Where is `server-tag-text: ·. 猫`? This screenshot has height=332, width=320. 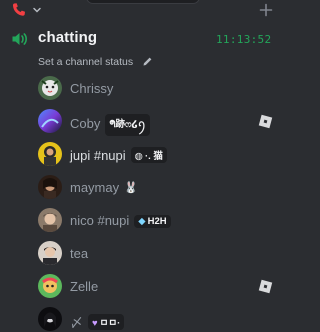
server-tag-text: ·. 猫 is located at coordinates (153, 156).